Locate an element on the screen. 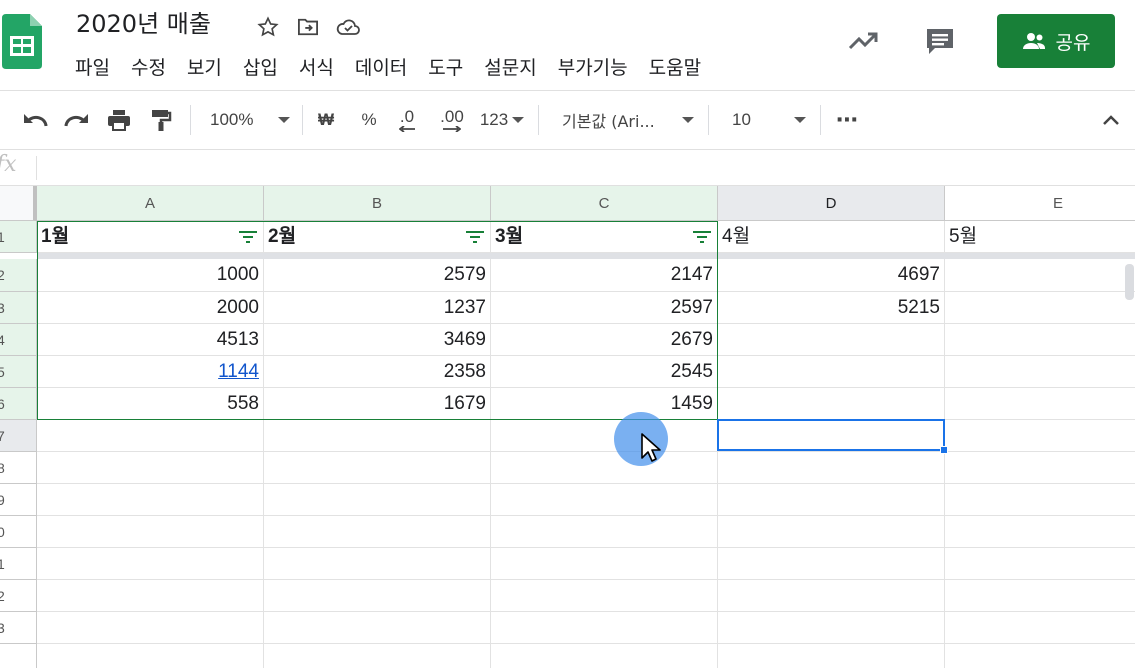 The image size is (1135, 668). cell-e2 is located at coordinates (1040, 275).